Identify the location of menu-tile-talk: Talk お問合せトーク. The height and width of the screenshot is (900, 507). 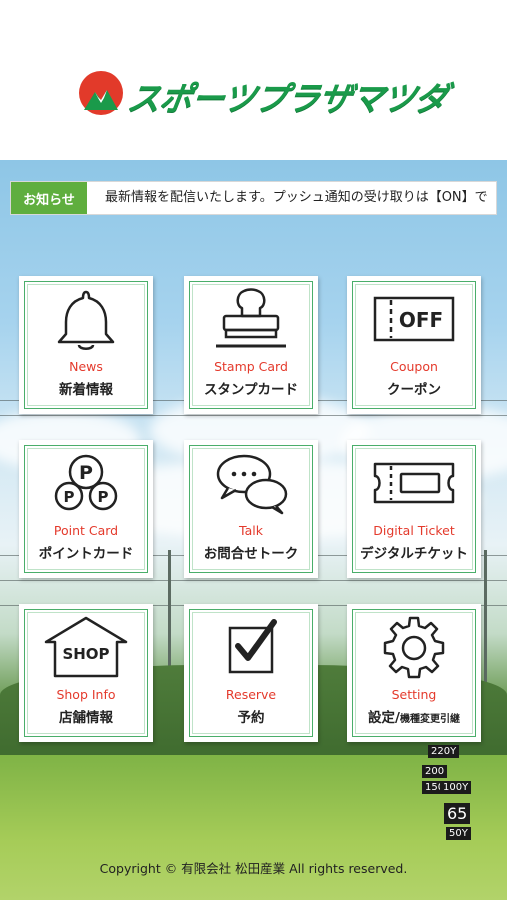
(251, 509).